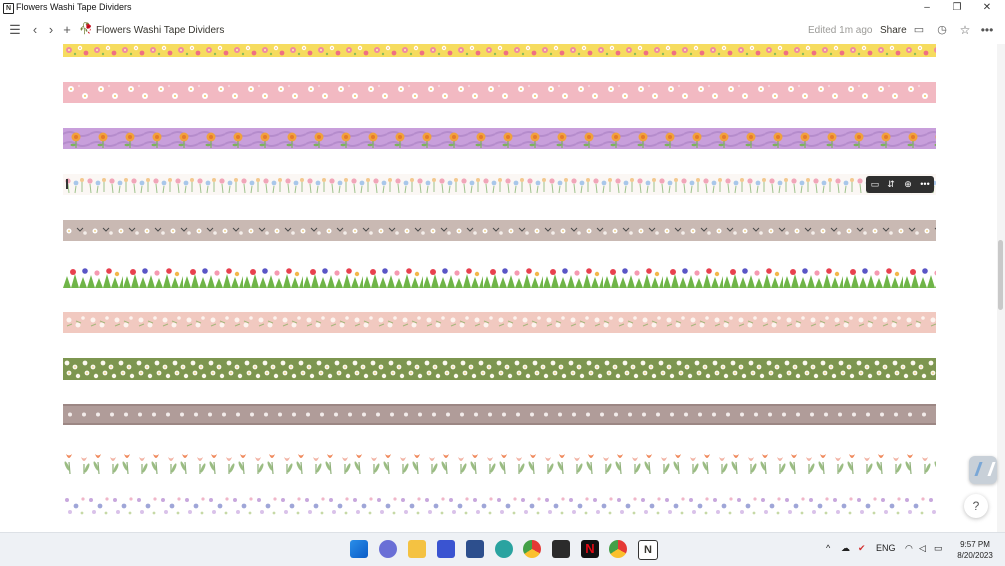  What do you see at coordinates (86, 29) in the screenshot?
I see `page-emoji-icon: 🥀` at bounding box center [86, 29].